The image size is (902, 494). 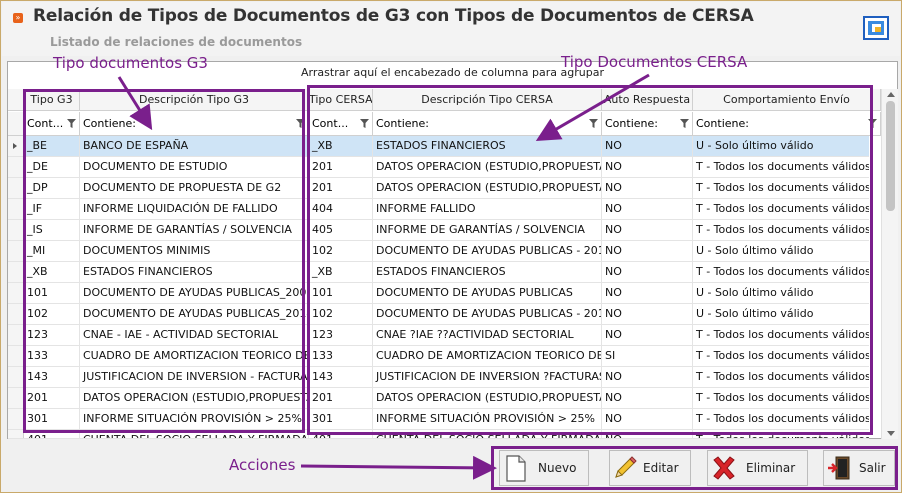 What do you see at coordinates (891, 433) in the screenshot?
I see `scroll-down-icon` at bounding box center [891, 433].